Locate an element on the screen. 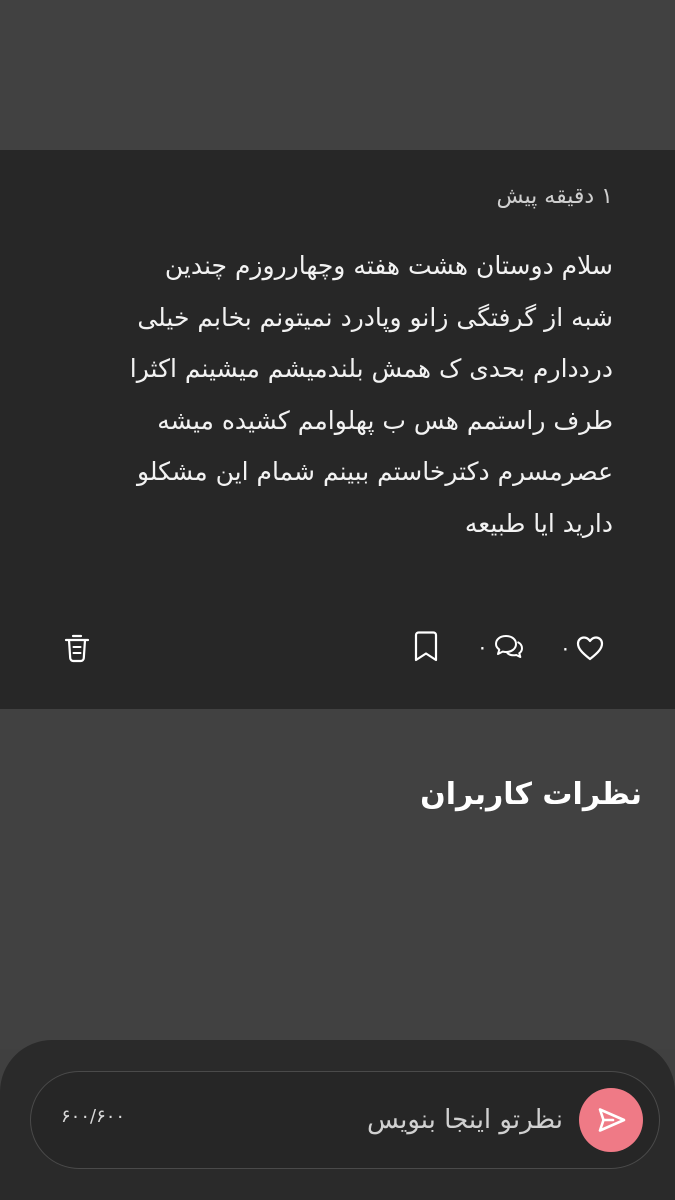 The height and width of the screenshot is (1200, 675). trash-icon is located at coordinates (77, 648).